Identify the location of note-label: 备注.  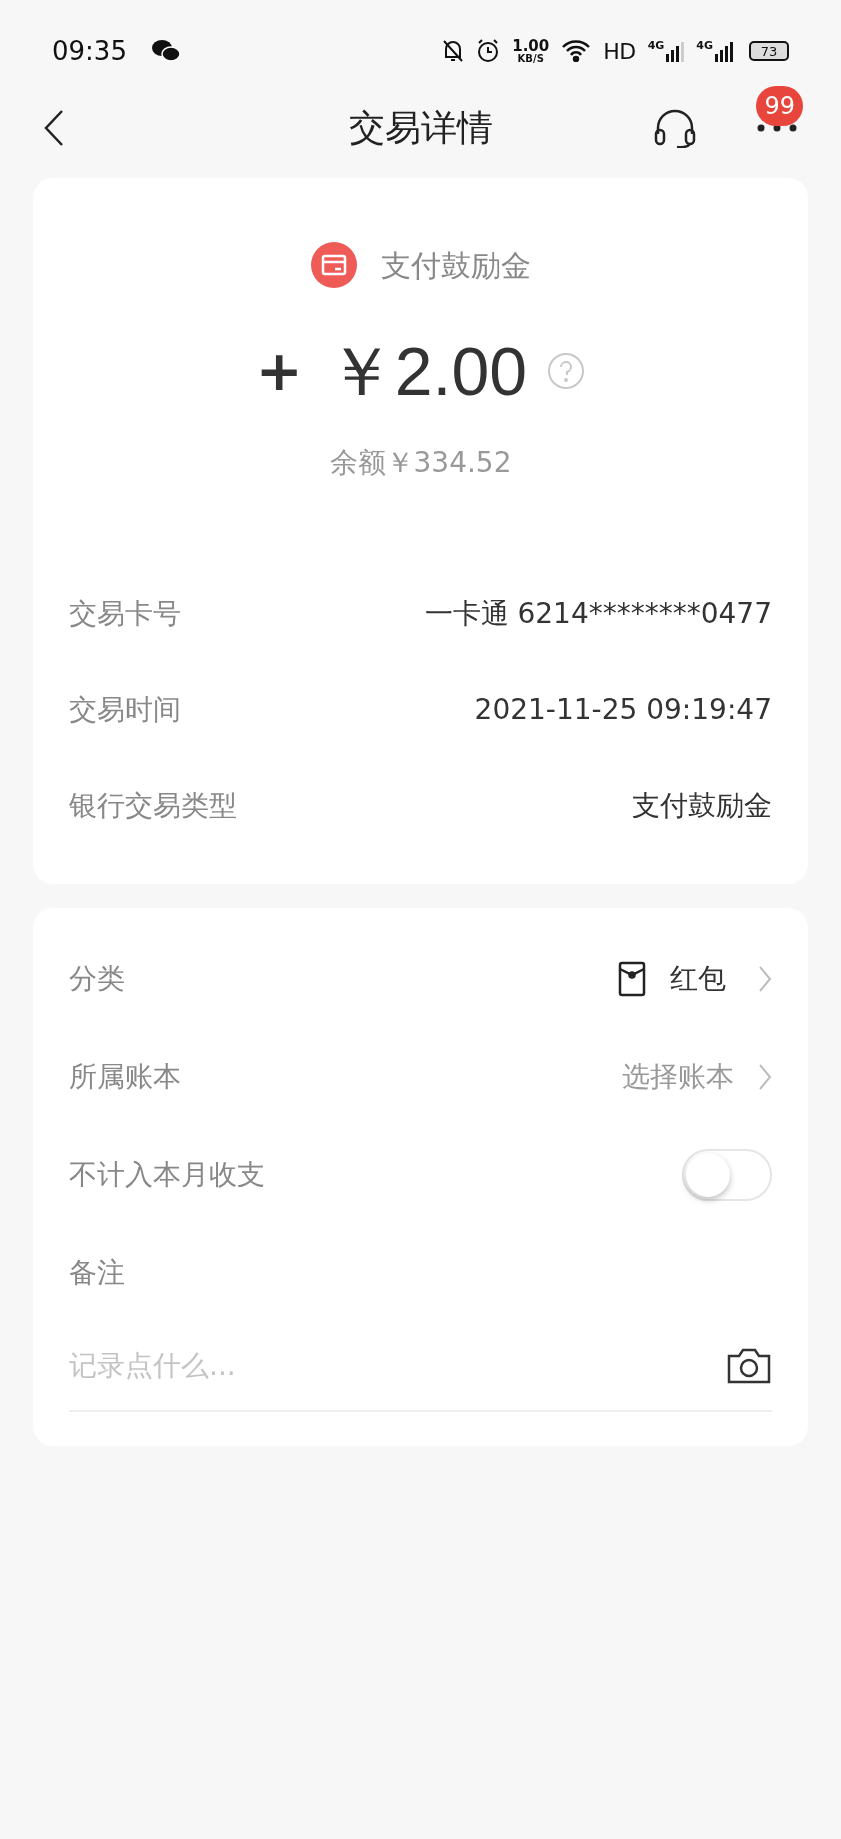
(97, 1273).